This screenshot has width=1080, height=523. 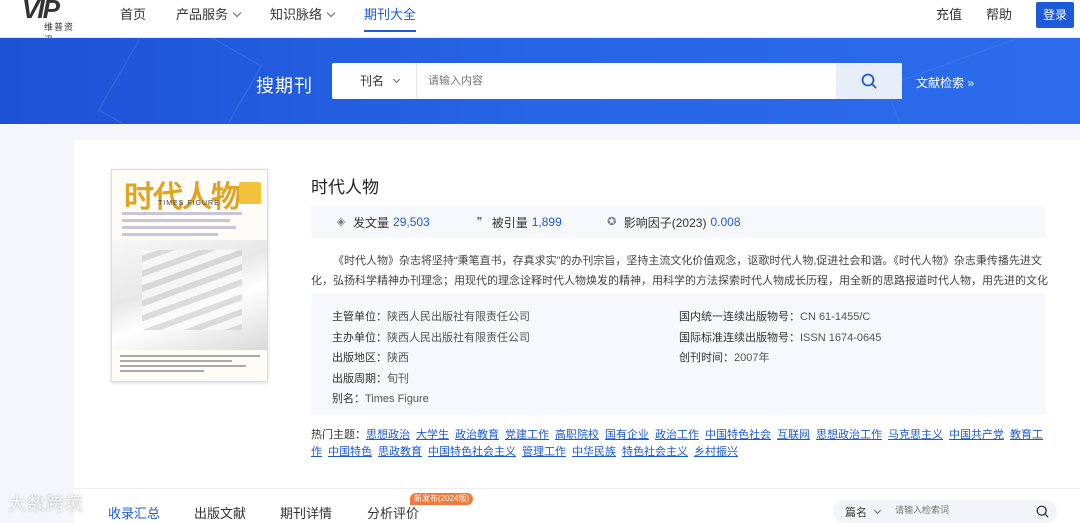 What do you see at coordinates (780, 338) in the screenshot?
I see `info-issn: 国际标准连续出版物号：ISSN 1674-0645` at bounding box center [780, 338].